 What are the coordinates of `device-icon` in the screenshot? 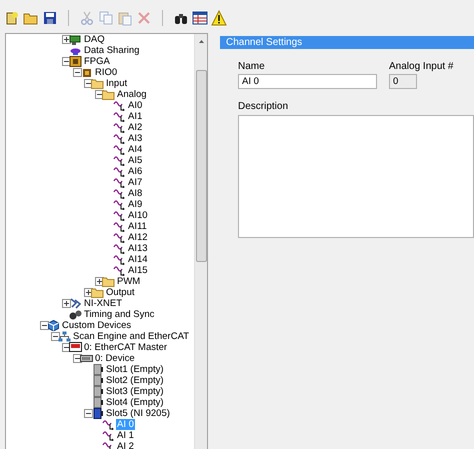 It's located at (86, 358).